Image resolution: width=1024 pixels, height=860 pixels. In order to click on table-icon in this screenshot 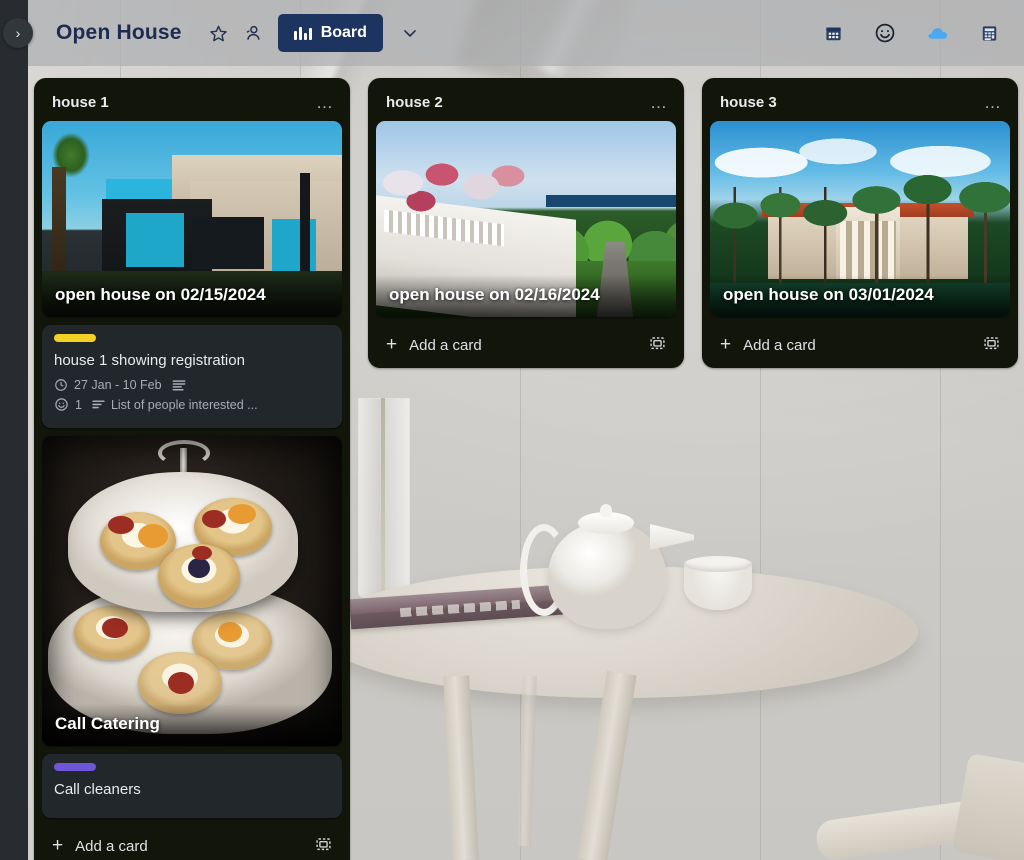, I will do `click(989, 33)`.